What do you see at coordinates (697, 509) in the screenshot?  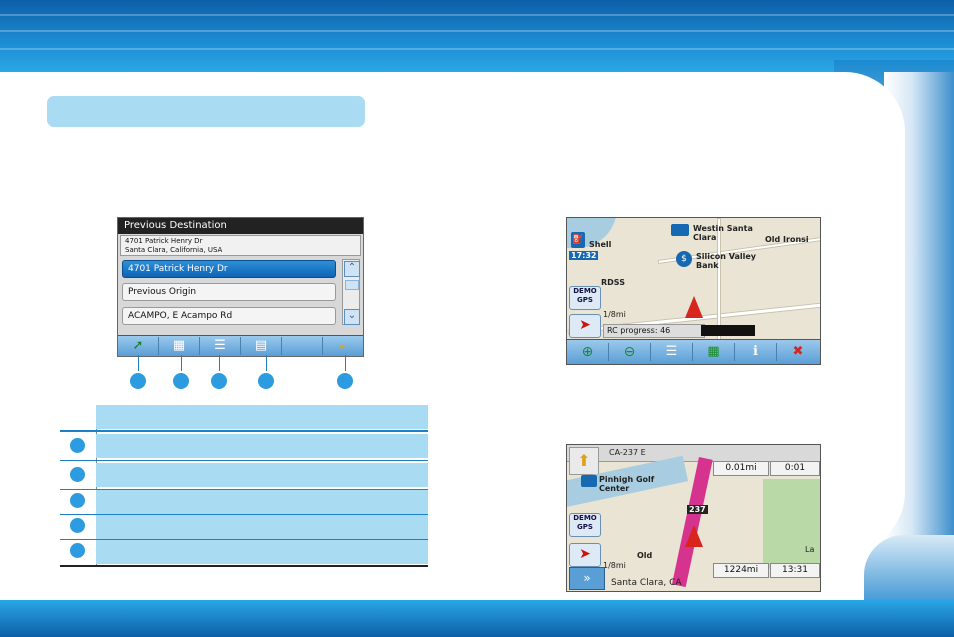 I see `highway-shield: 237` at bounding box center [697, 509].